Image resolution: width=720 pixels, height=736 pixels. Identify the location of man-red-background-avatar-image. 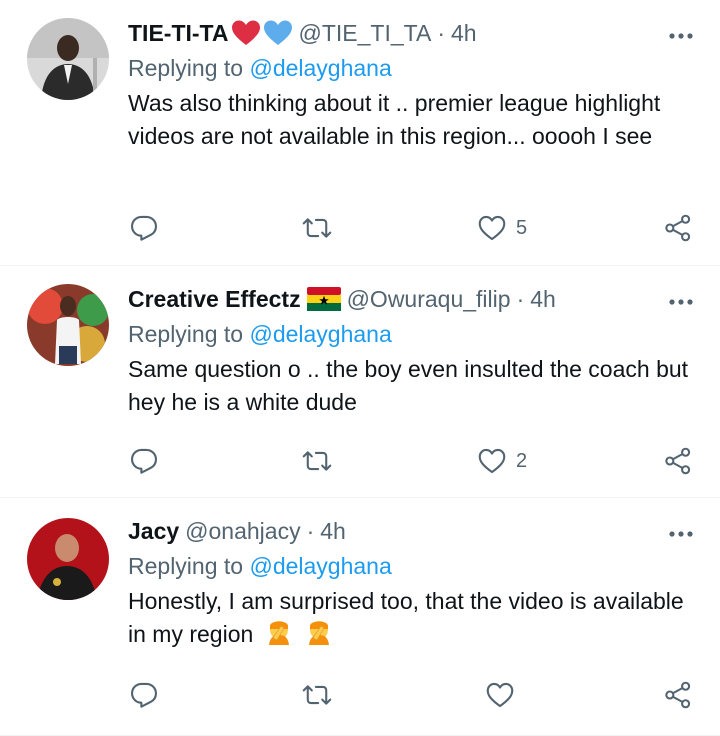
(68, 559).